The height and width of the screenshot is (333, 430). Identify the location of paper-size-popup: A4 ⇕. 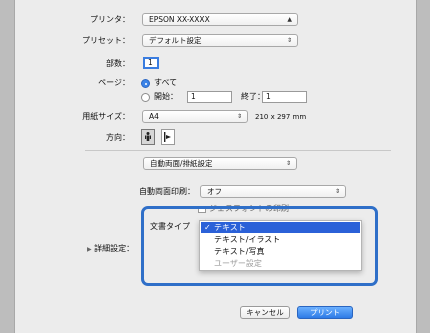
(195, 116).